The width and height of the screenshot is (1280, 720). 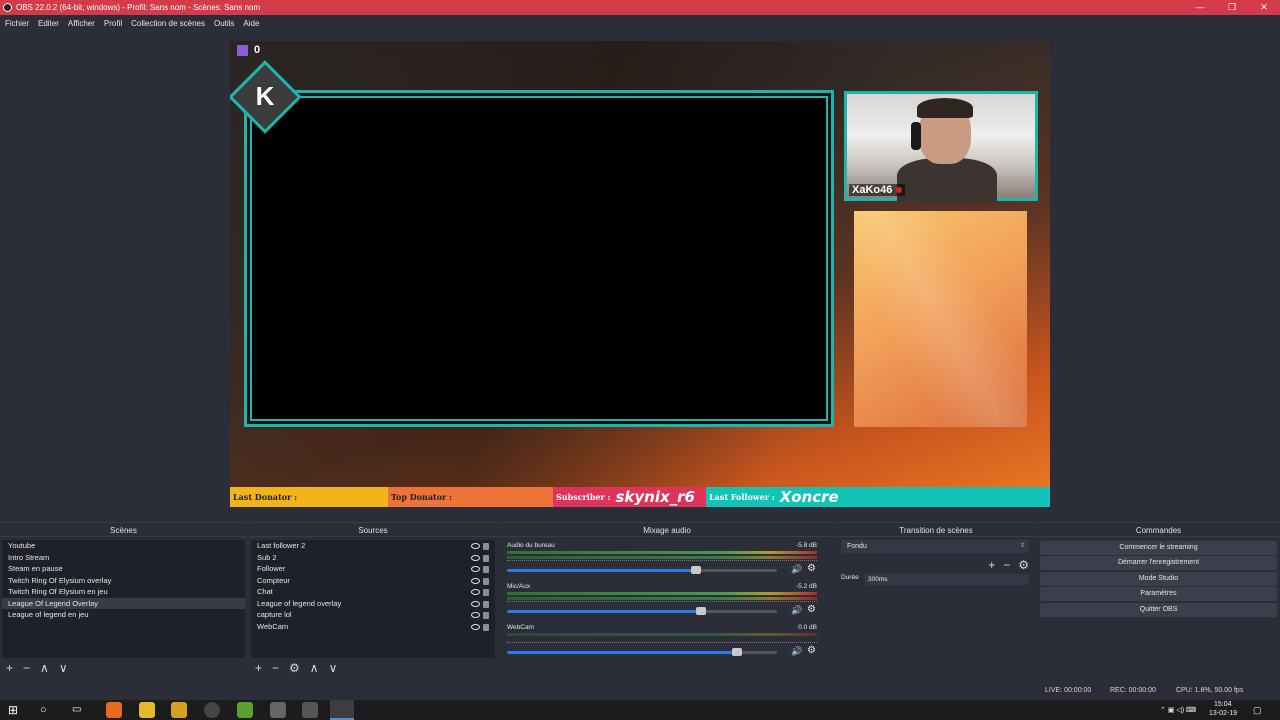 I want to click on transition-gear-icon: ⚙, so click(x=1023, y=565).